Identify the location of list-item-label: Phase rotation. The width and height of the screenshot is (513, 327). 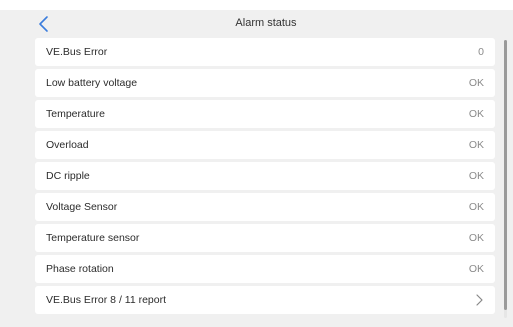
(80, 269).